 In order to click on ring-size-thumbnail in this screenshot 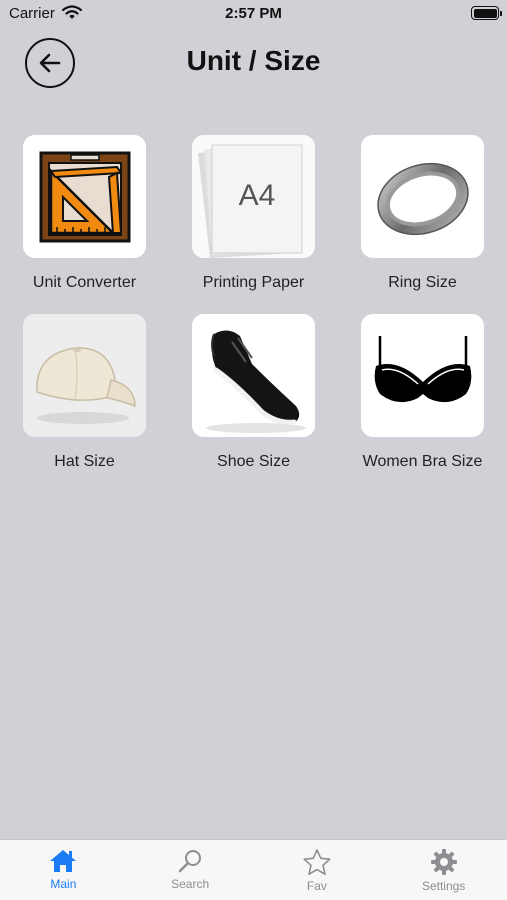, I will do `click(422, 196)`.